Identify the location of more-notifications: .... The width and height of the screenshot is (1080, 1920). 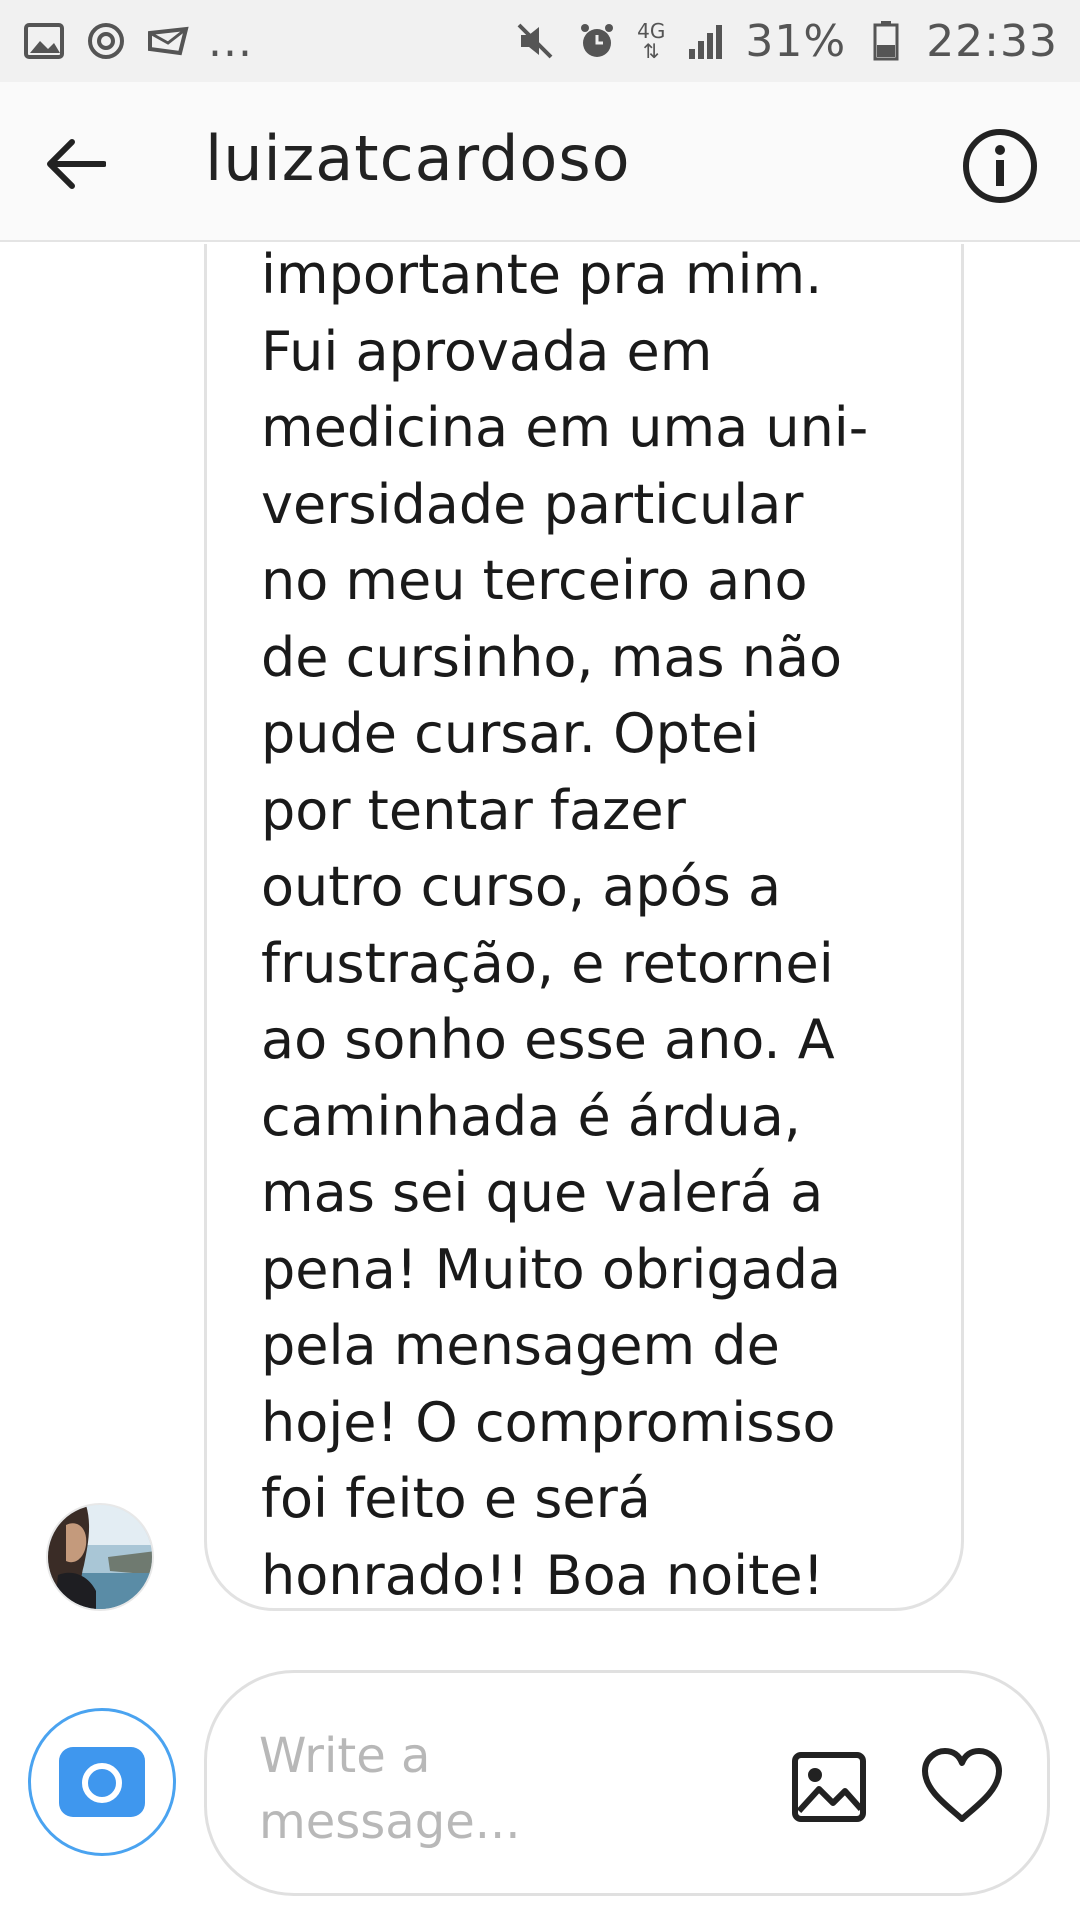
(230, 41).